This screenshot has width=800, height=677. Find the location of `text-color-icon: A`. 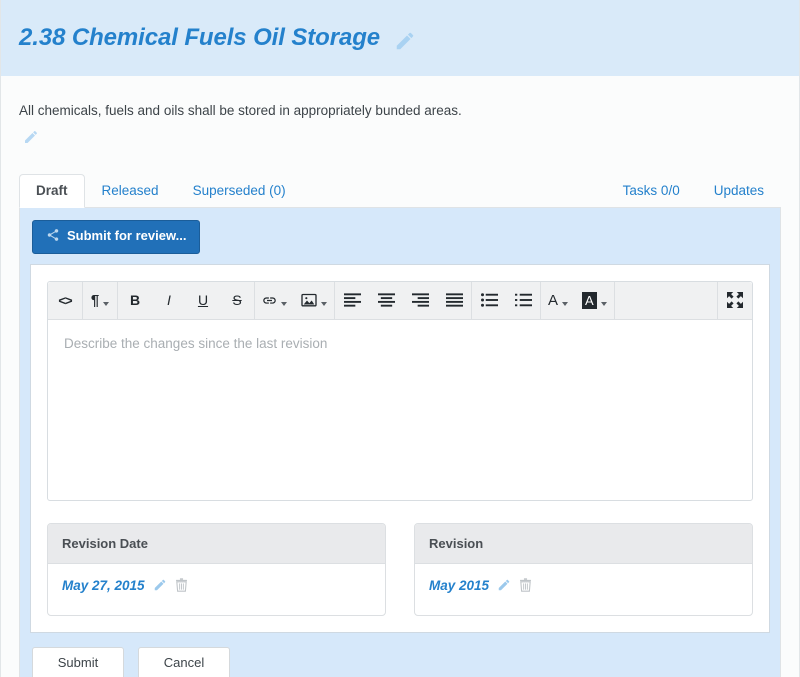

text-color-icon: A is located at coordinates (558, 300).